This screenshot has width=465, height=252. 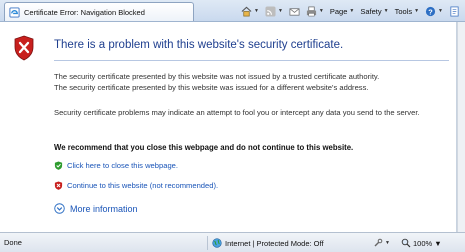 What do you see at coordinates (13, 242) in the screenshot?
I see `status-text: Done` at bounding box center [13, 242].